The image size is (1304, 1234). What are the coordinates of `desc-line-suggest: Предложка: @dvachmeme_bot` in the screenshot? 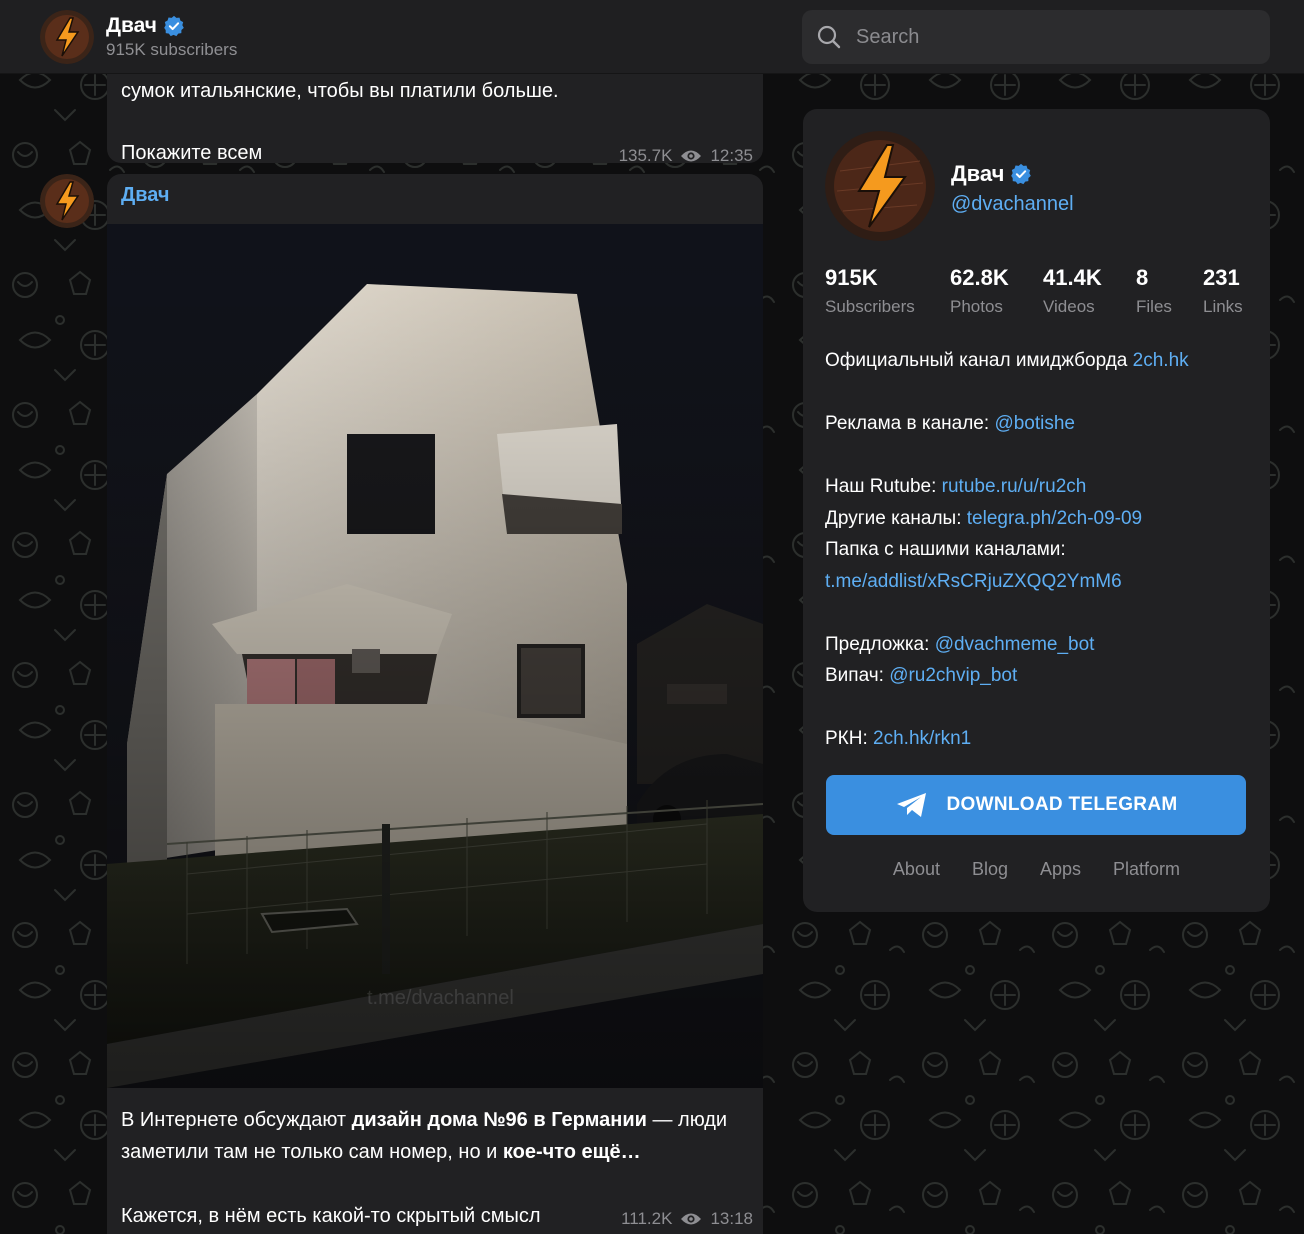 It's located at (960, 644).